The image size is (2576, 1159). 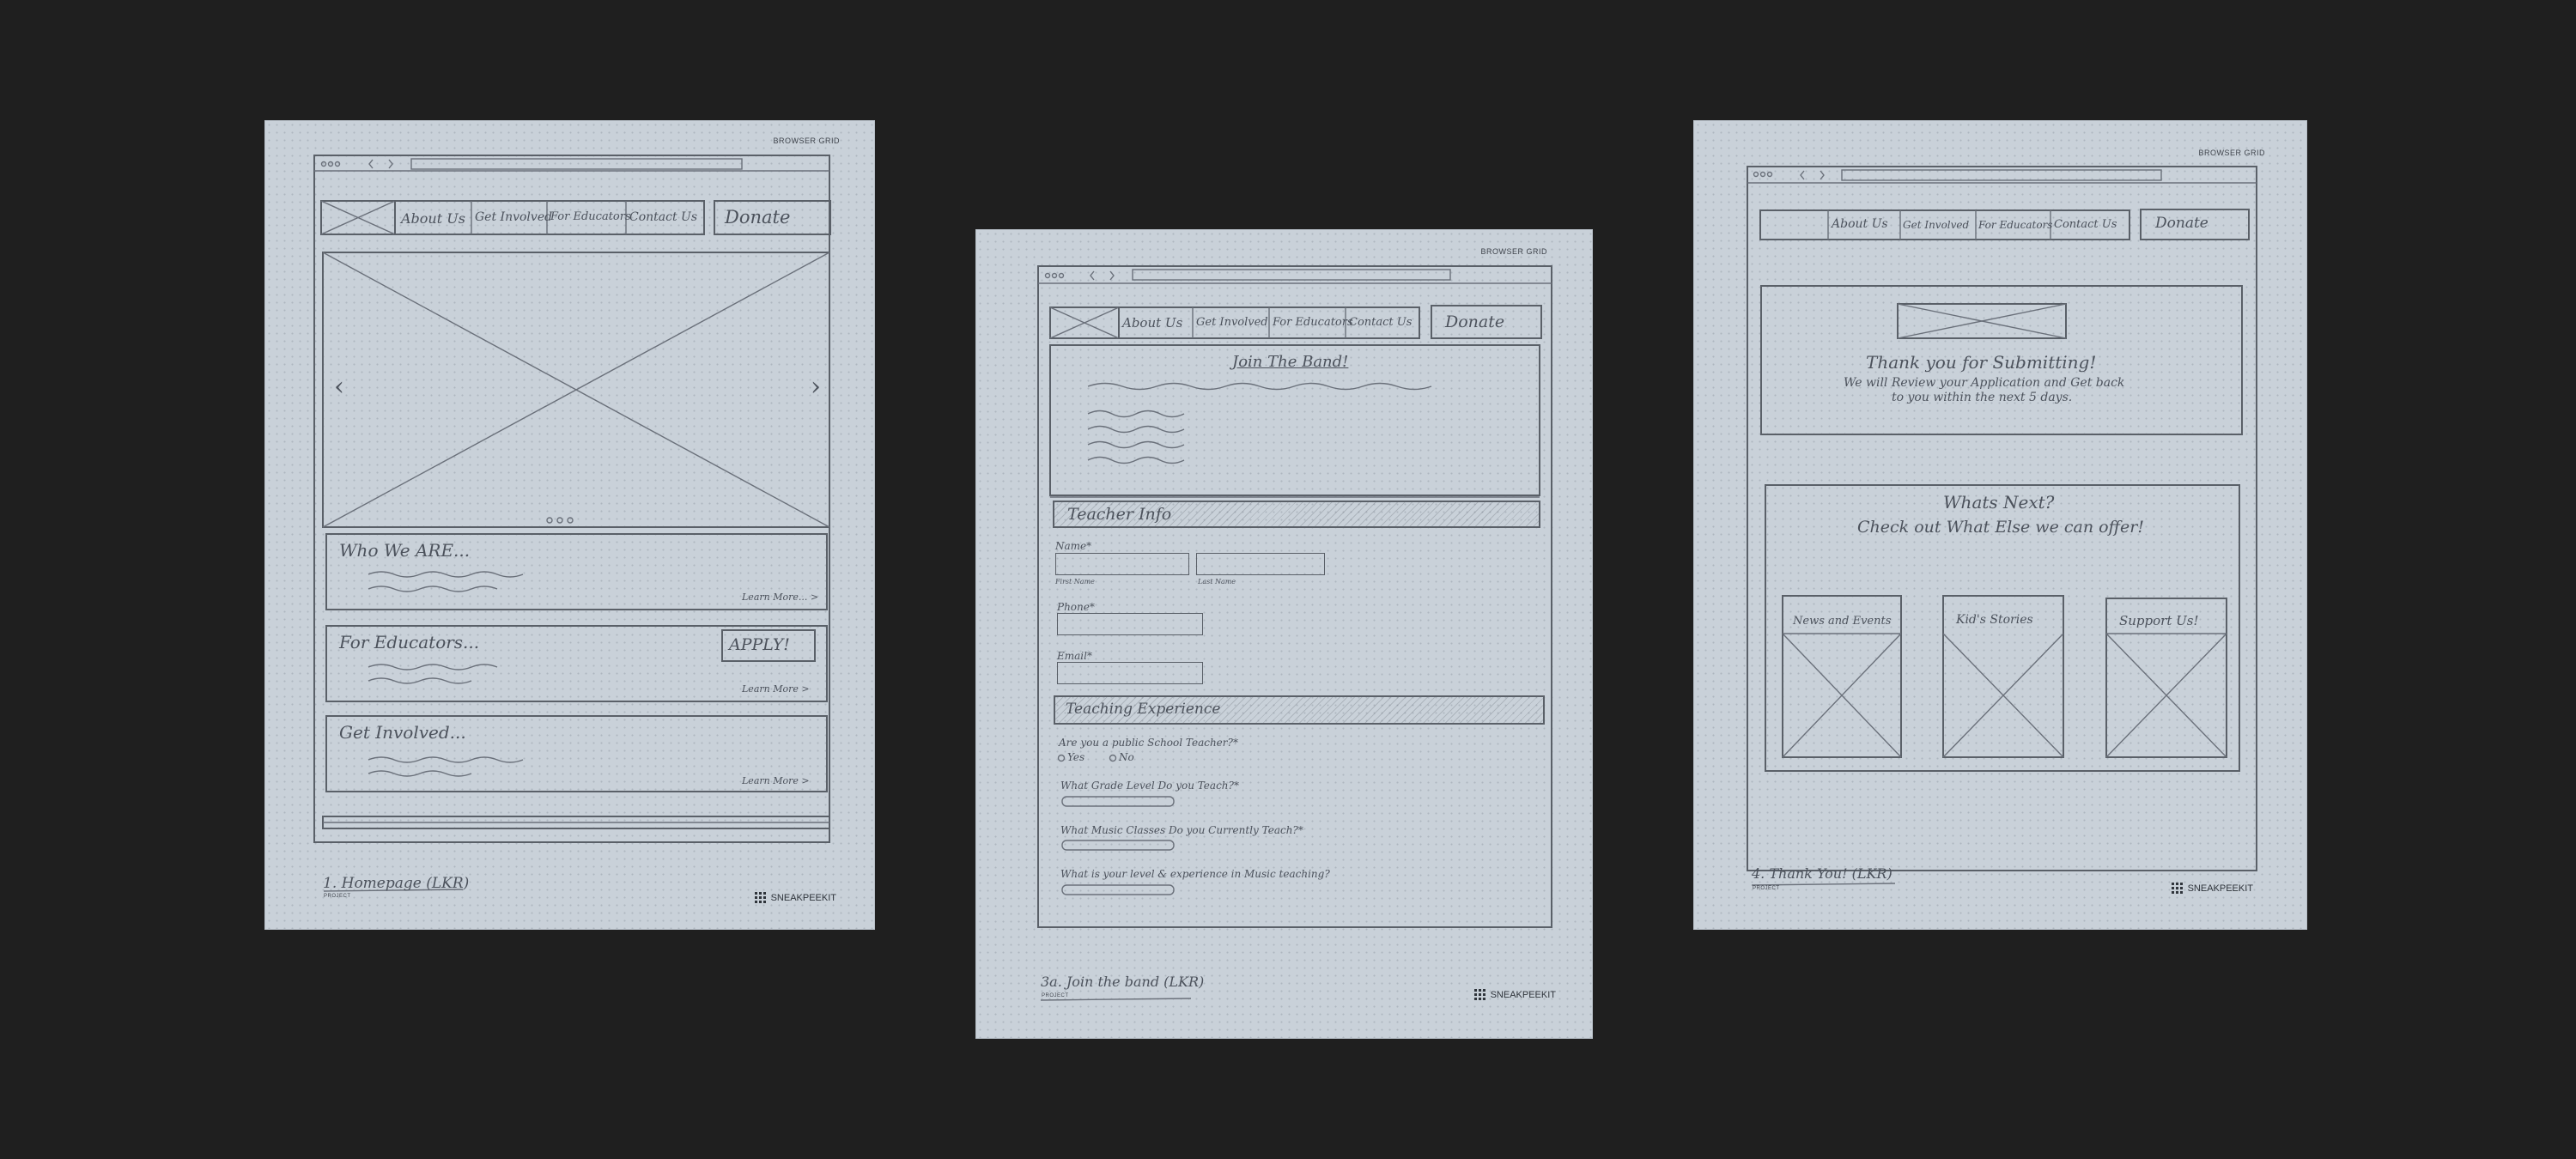 What do you see at coordinates (1290, 362) in the screenshot?
I see `page-title: Join The Band!` at bounding box center [1290, 362].